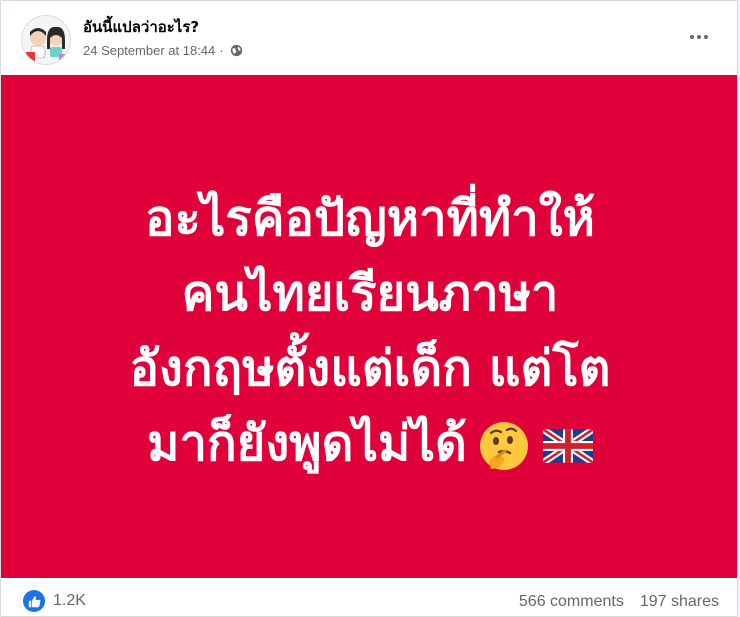  I want to click on engagement-counts: 566 comments 197 shares, so click(619, 602).